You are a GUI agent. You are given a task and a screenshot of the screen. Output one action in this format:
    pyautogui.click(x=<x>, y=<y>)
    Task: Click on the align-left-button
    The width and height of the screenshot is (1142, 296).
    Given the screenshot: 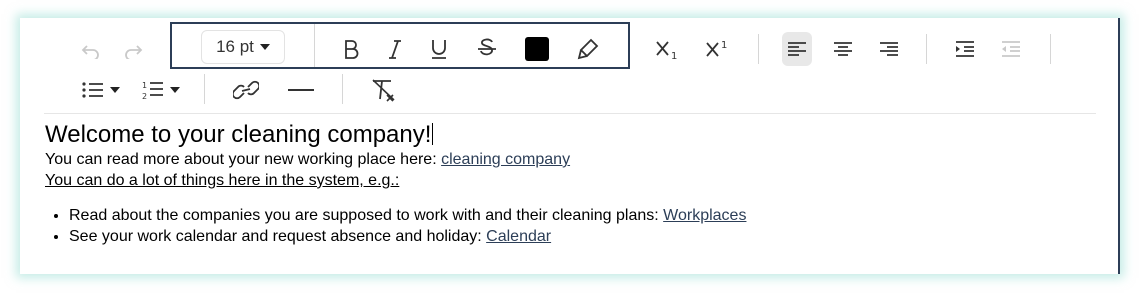 What is the action you would take?
    pyautogui.click(x=797, y=49)
    